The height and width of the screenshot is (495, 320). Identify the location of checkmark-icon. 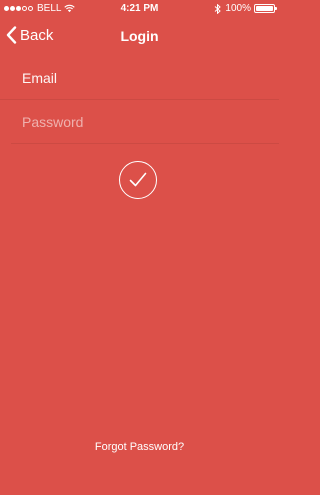
(138, 179).